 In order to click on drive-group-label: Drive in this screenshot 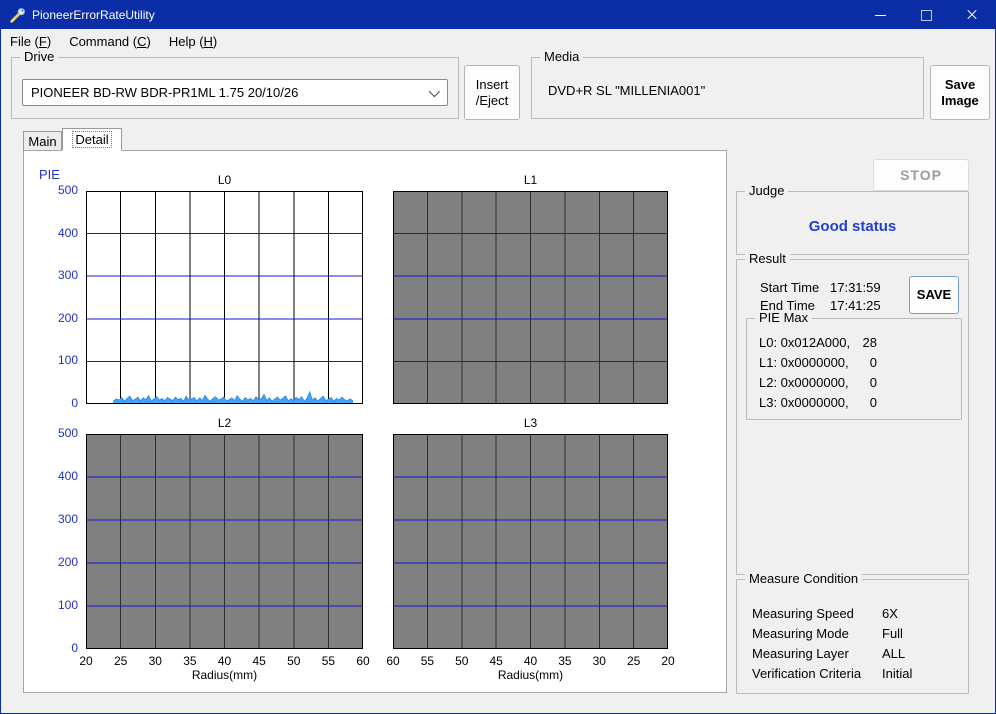, I will do `click(39, 56)`.